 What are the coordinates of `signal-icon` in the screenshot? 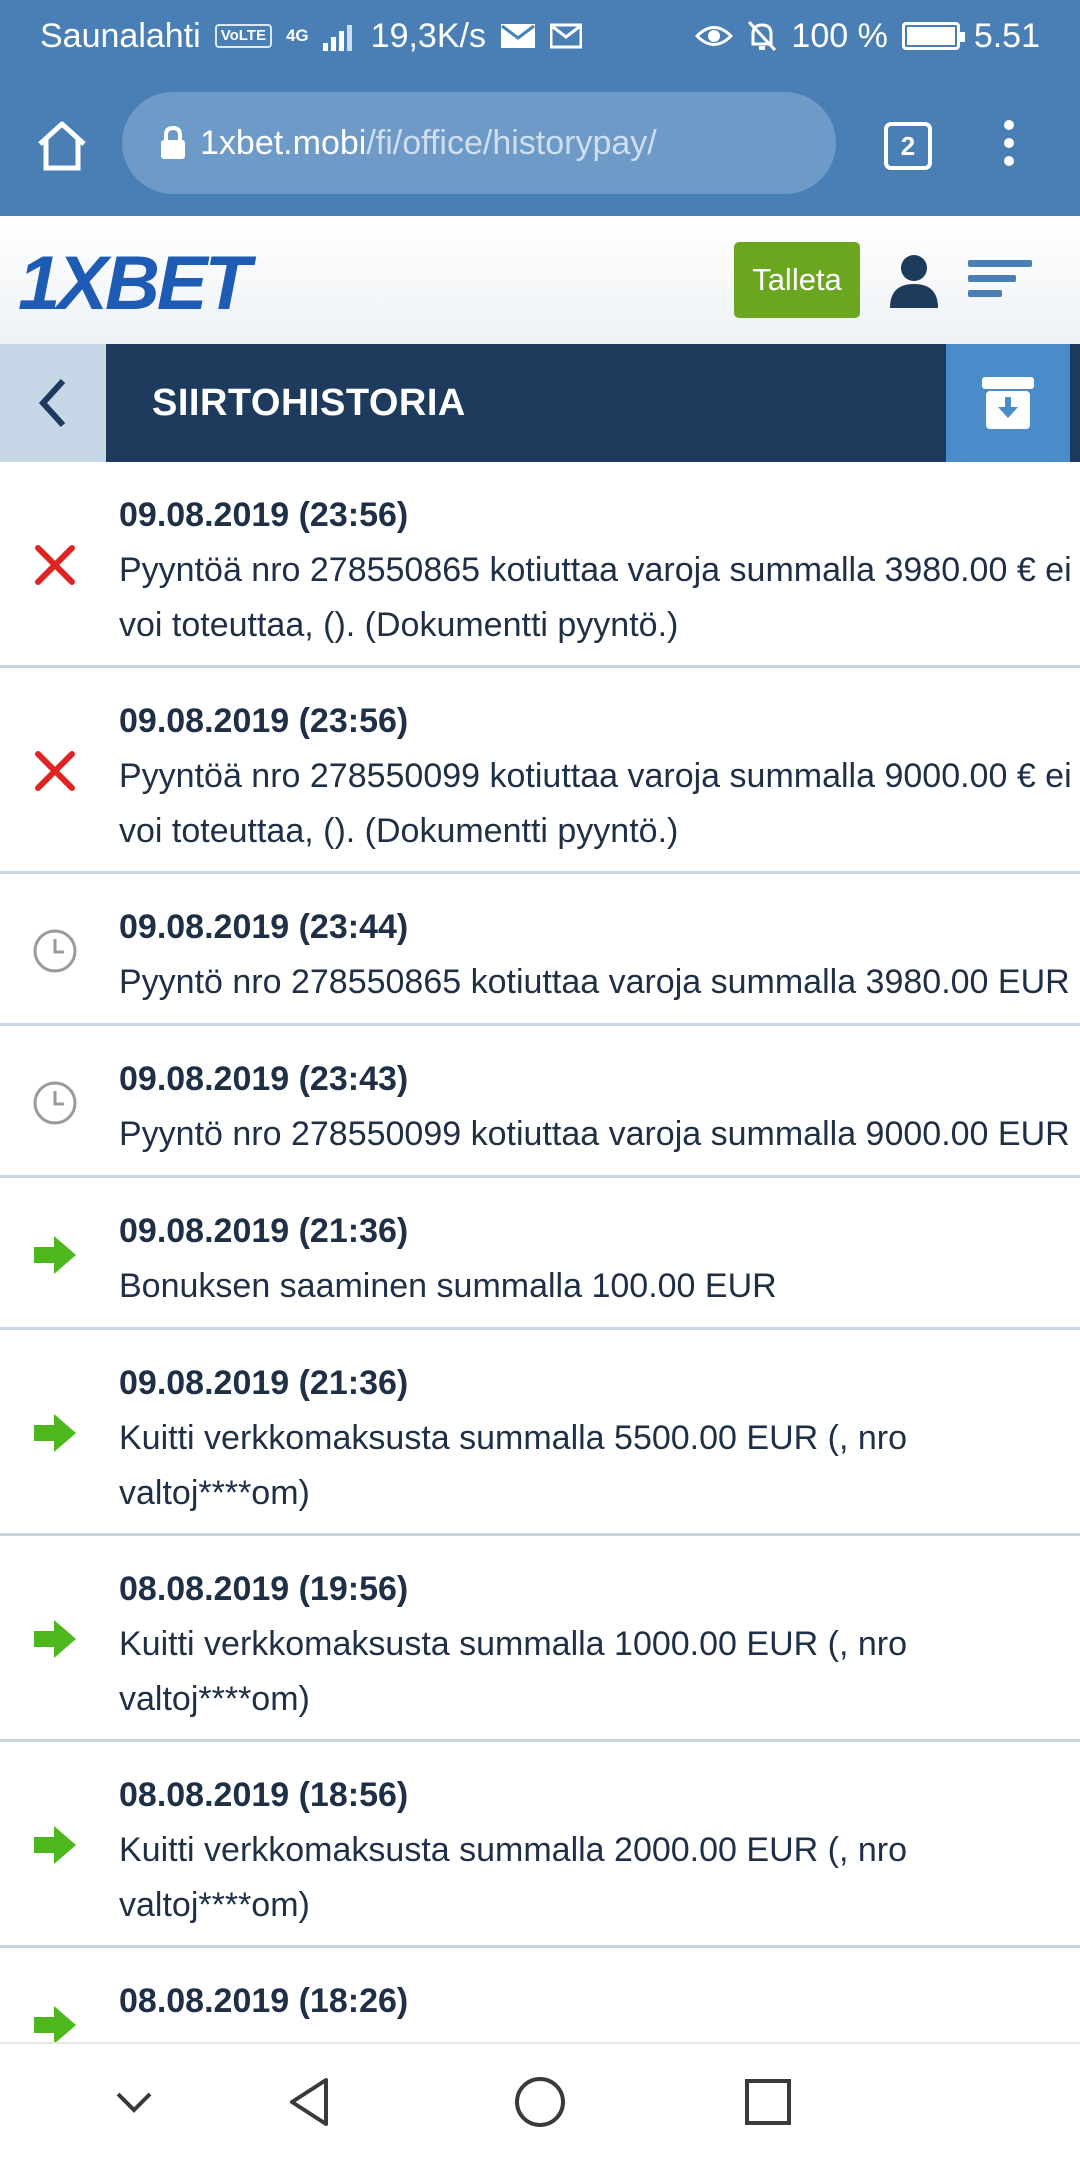 It's located at (337, 38).